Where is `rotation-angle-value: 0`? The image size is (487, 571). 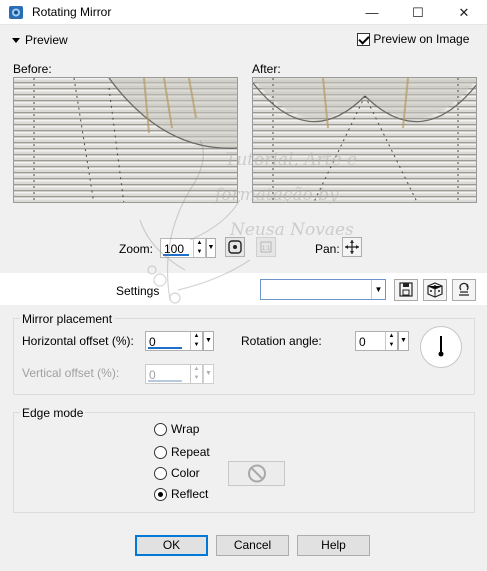
rotation-angle-value: 0 is located at coordinates (362, 342).